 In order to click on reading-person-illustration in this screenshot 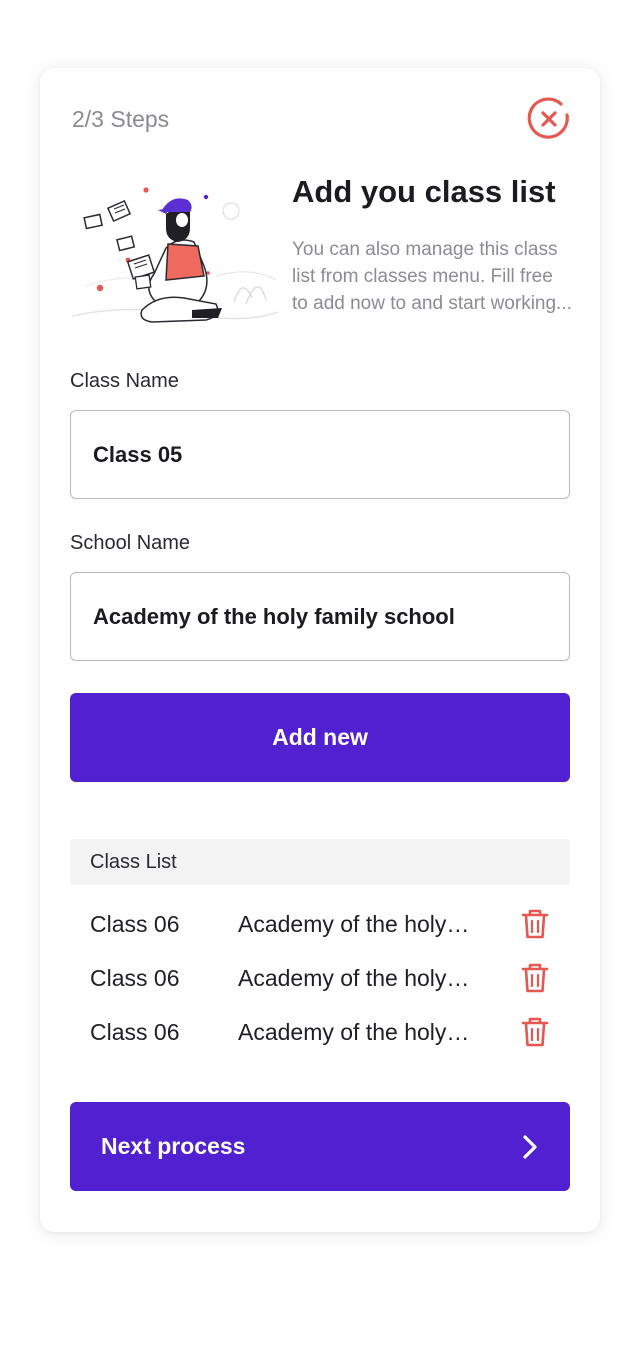, I will do `click(175, 255)`.